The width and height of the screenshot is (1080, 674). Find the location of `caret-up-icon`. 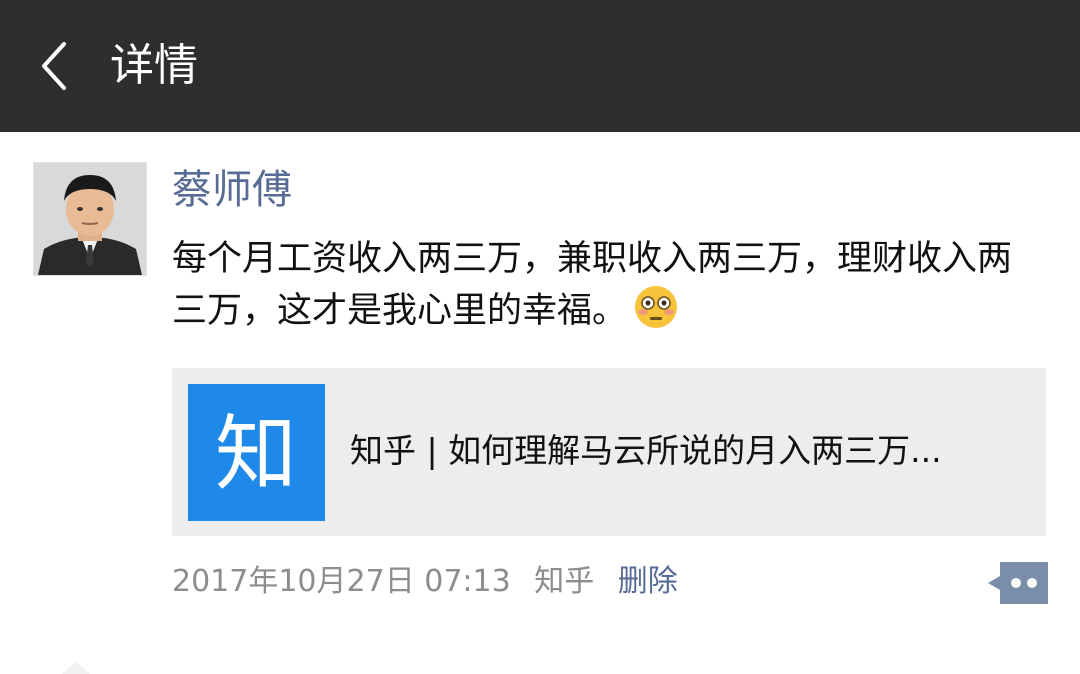

caret-up-icon is located at coordinates (76, 668).